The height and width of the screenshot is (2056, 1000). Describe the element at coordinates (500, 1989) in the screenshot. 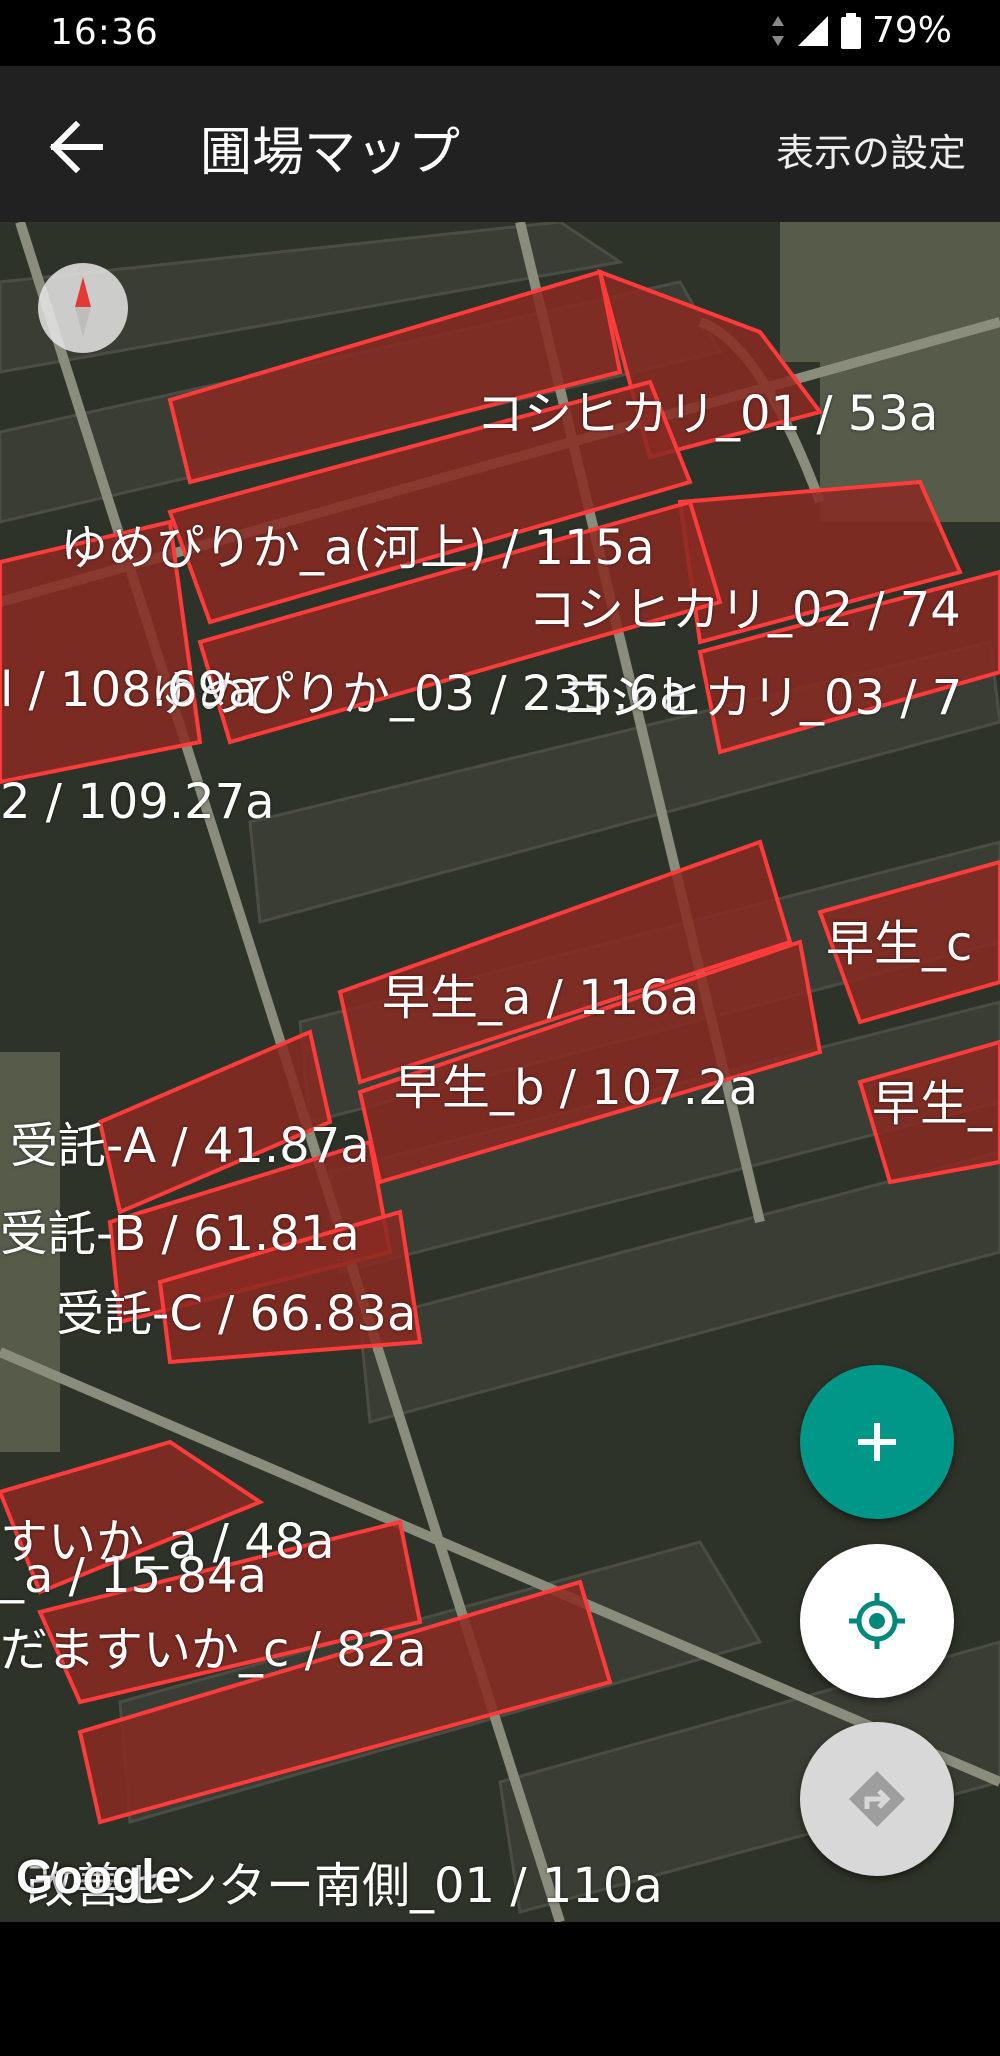

I see `nav-home-pill` at that location.